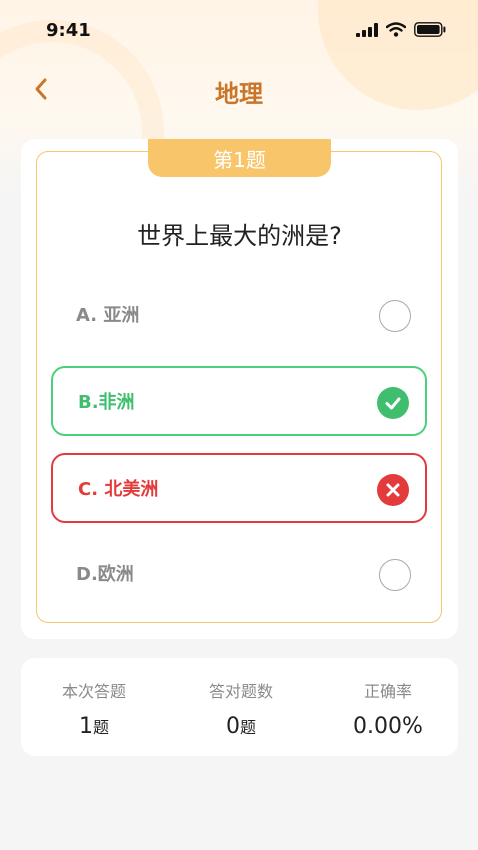 The width and height of the screenshot is (478, 850). Describe the element at coordinates (108, 315) in the screenshot. I see `option-label: A. 亚洲` at that location.